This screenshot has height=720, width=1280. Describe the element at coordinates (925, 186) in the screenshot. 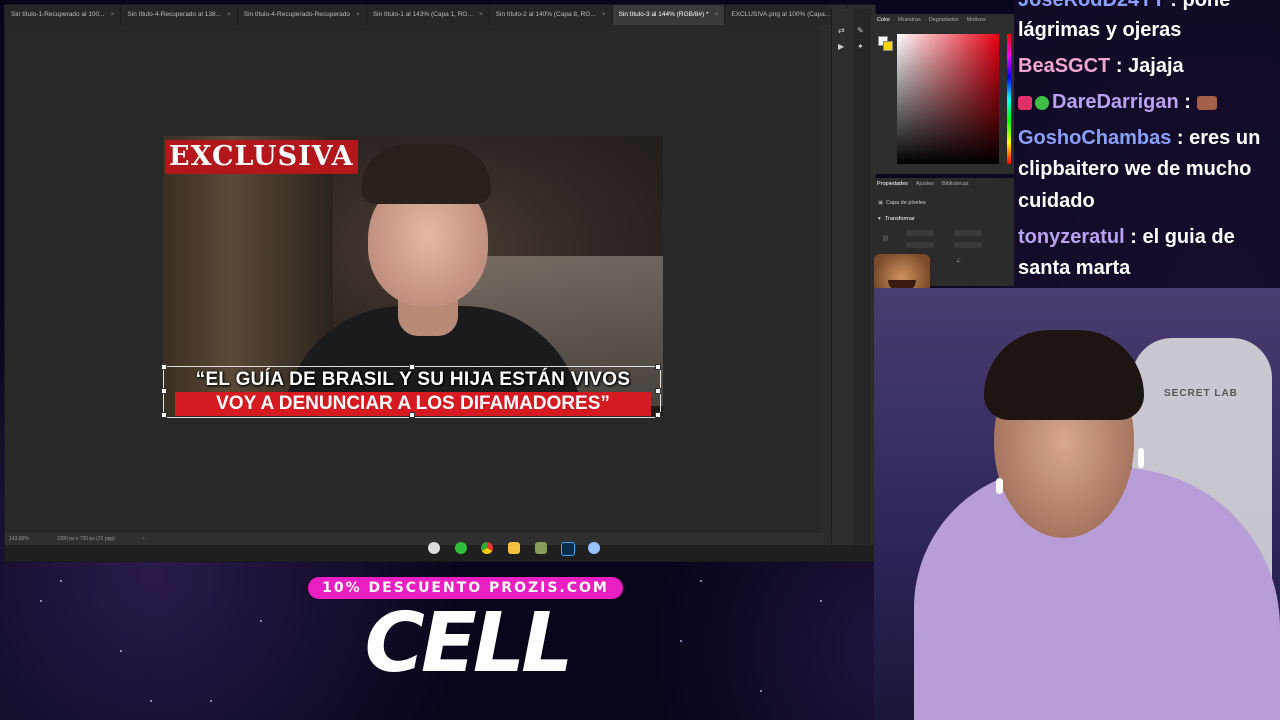

I see `tab-adjustments: Ajustes` at that location.